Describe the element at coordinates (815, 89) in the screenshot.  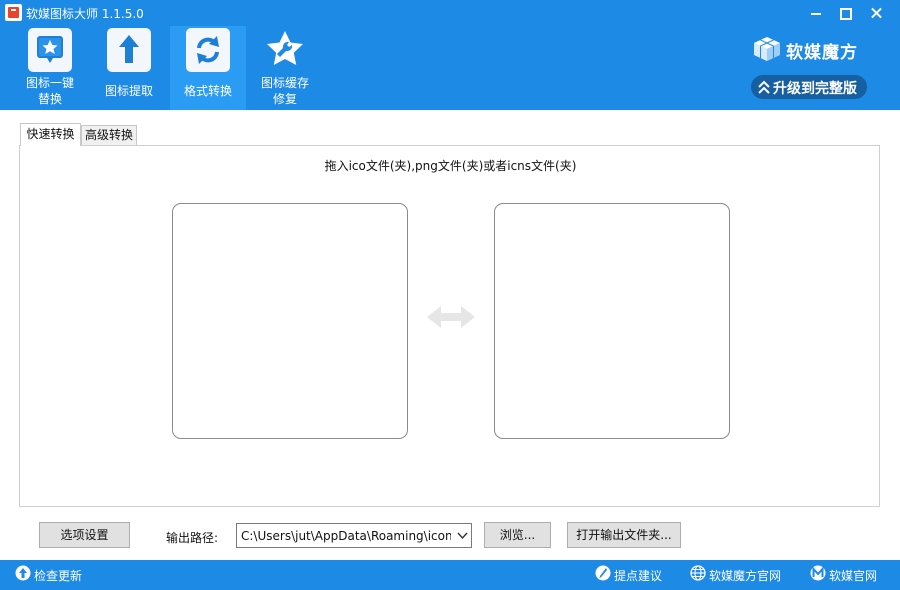
I see `upgrade-label: 升级到完整版` at that location.